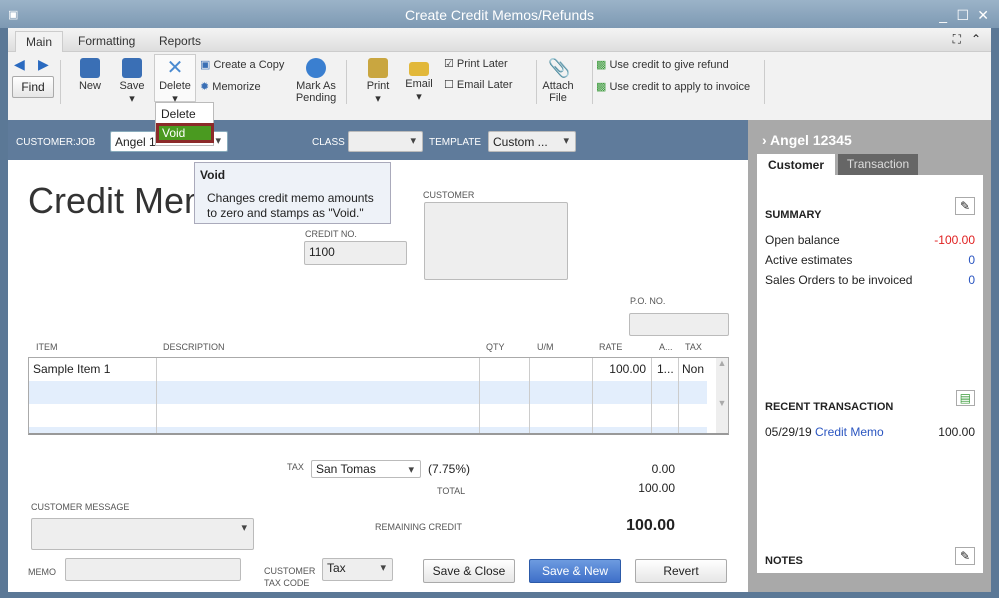  Describe the element at coordinates (19, 64) in the screenshot. I see `prev-arrow-icon: ◀` at that location.